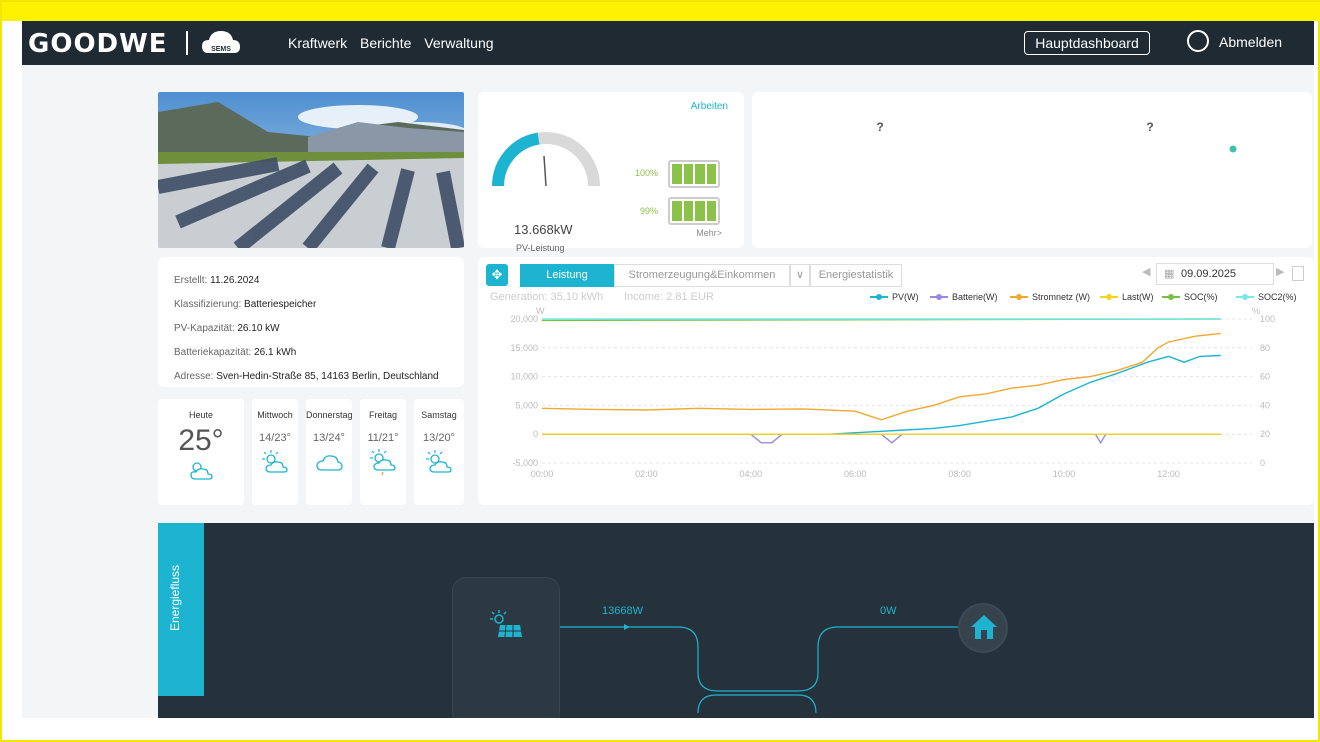 The image size is (1320, 742). Describe the element at coordinates (1064, 474) in the screenshot. I see `x-tick-label: 10:00` at that location.